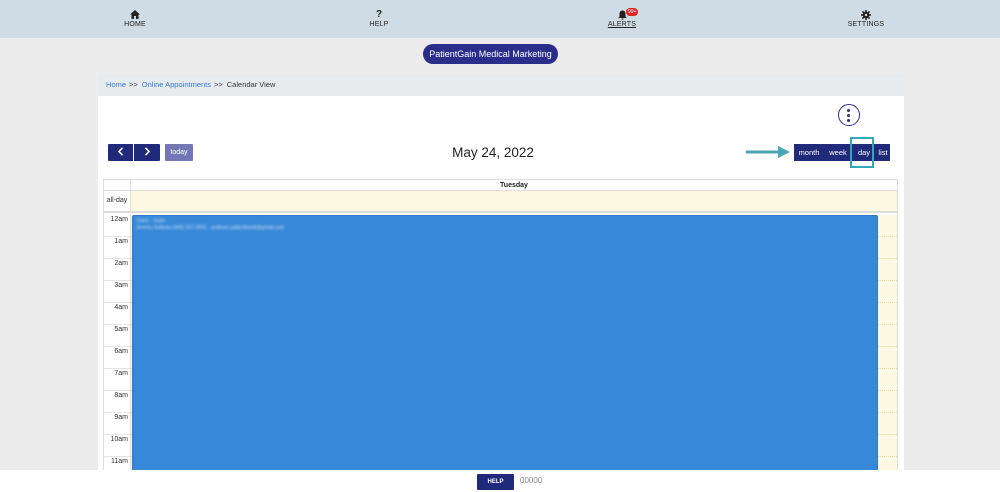  Describe the element at coordinates (866, 24) in the screenshot. I see `nav-settings-label: SETTINGS` at that location.